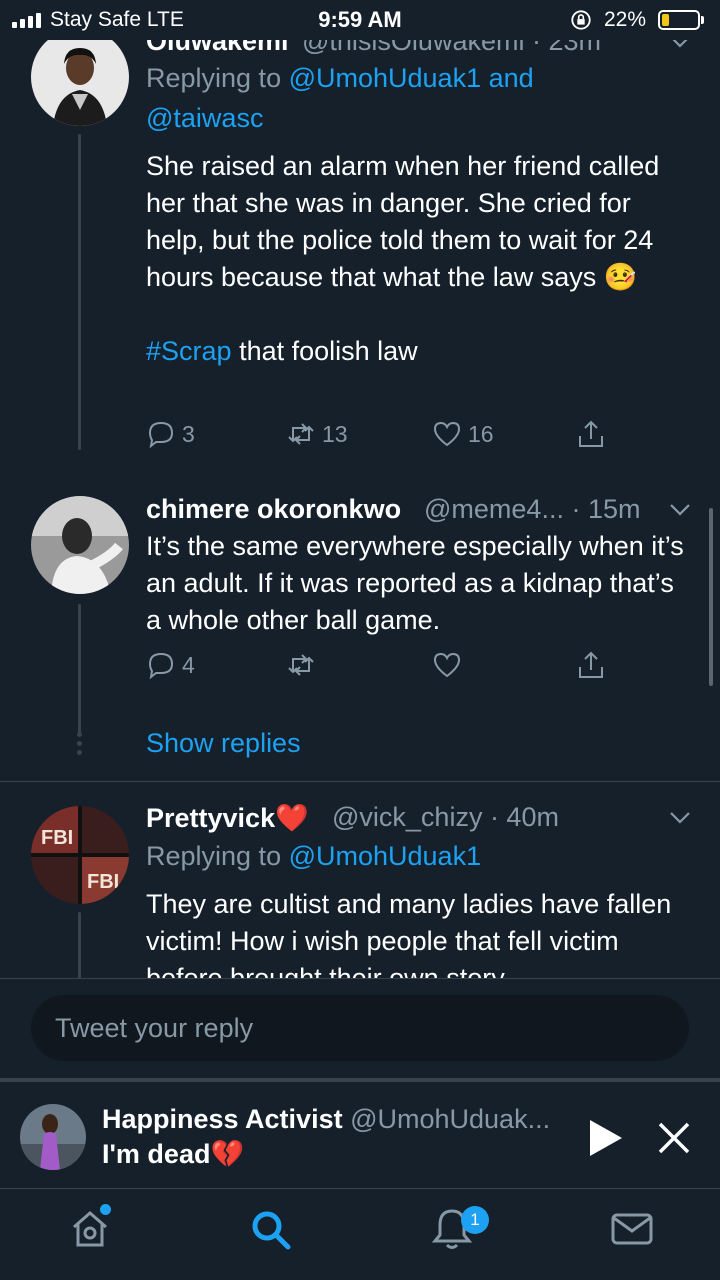 The image size is (720, 1280). What do you see at coordinates (156, 1154) in the screenshot?
I see `now-playing-title: I'm dead` at bounding box center [156, 1154].